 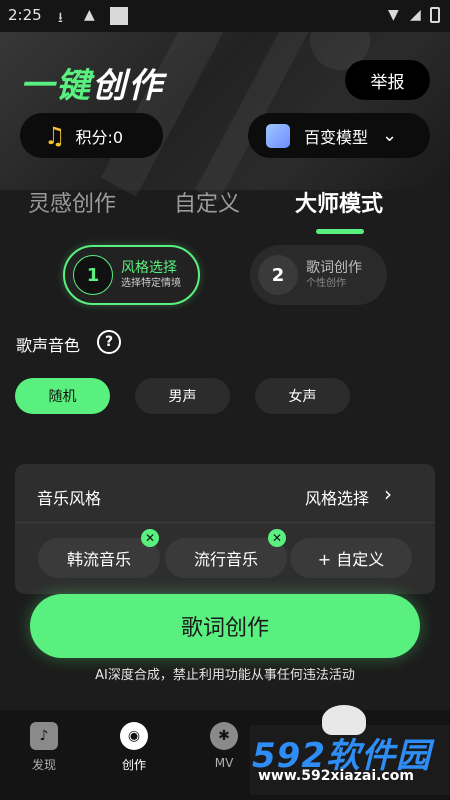 What do you see at coordinates (224, 736) in the screenshot?
I see `film-reel-icon: ✱` at bounding box center [224, 736].